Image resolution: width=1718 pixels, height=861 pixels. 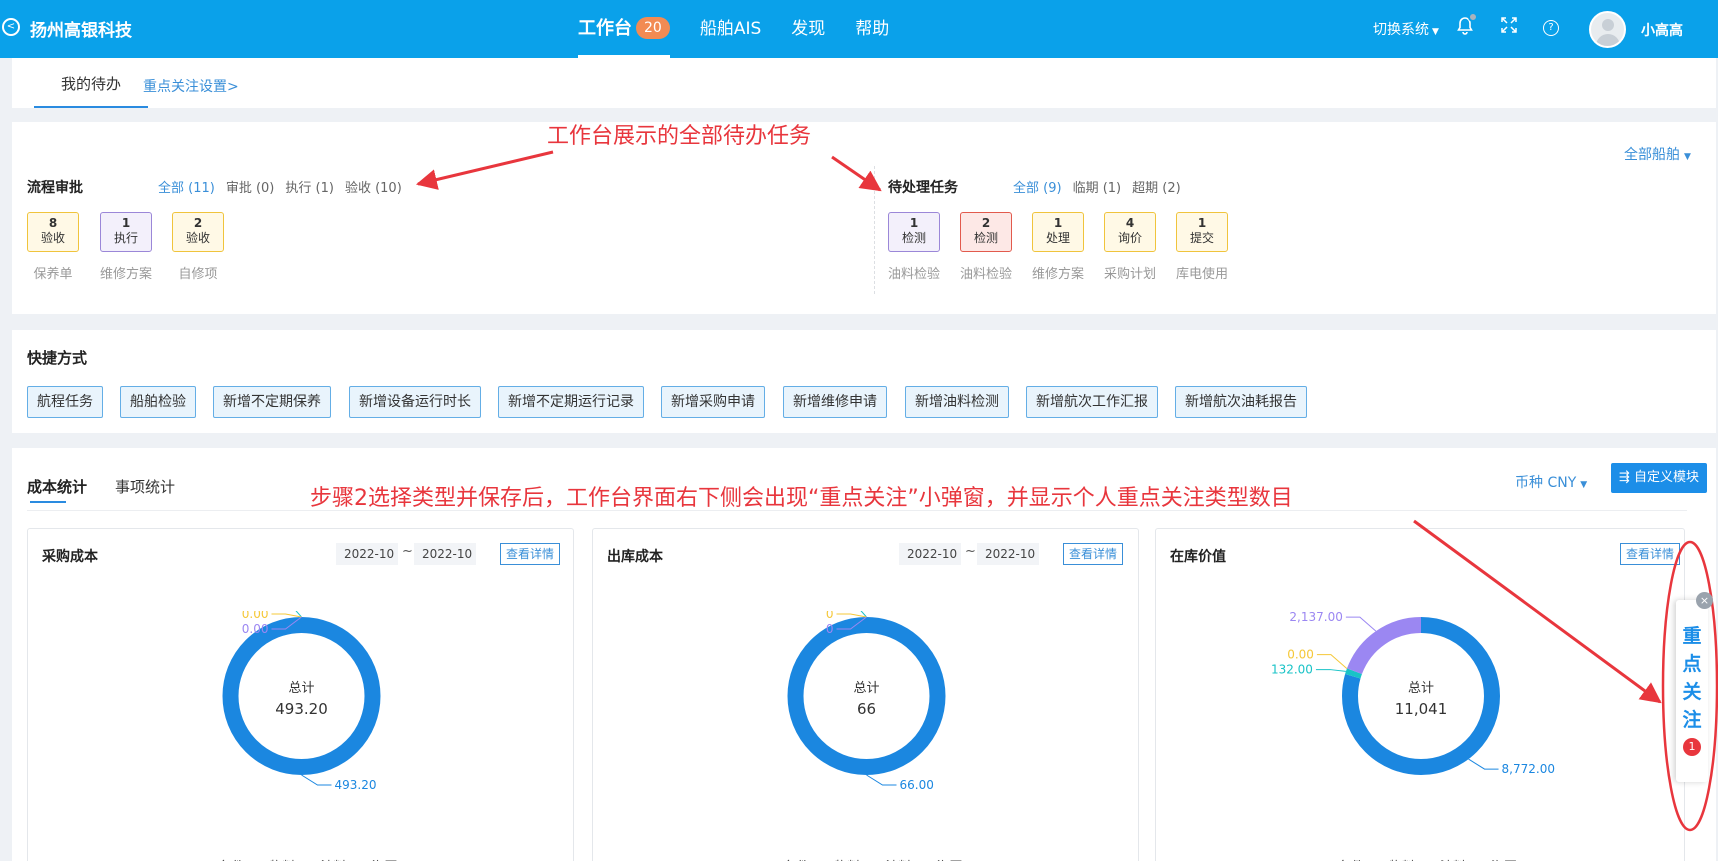 I want to click on avatar, so click(x=1607, y=29).